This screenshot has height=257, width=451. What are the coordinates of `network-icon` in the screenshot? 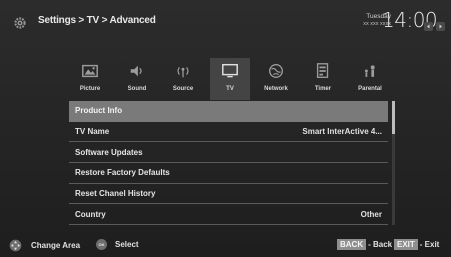 It's located at (276, 71).